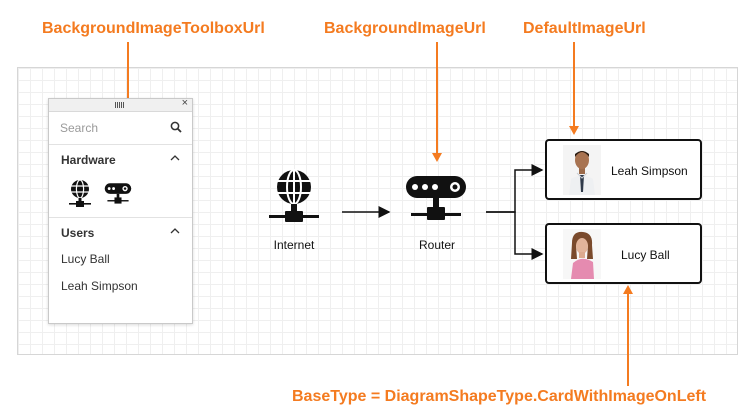 This screenshot has width=748, height=420. I want to click on card-leah-simpson: Leah Simpson, so click(623, 169).